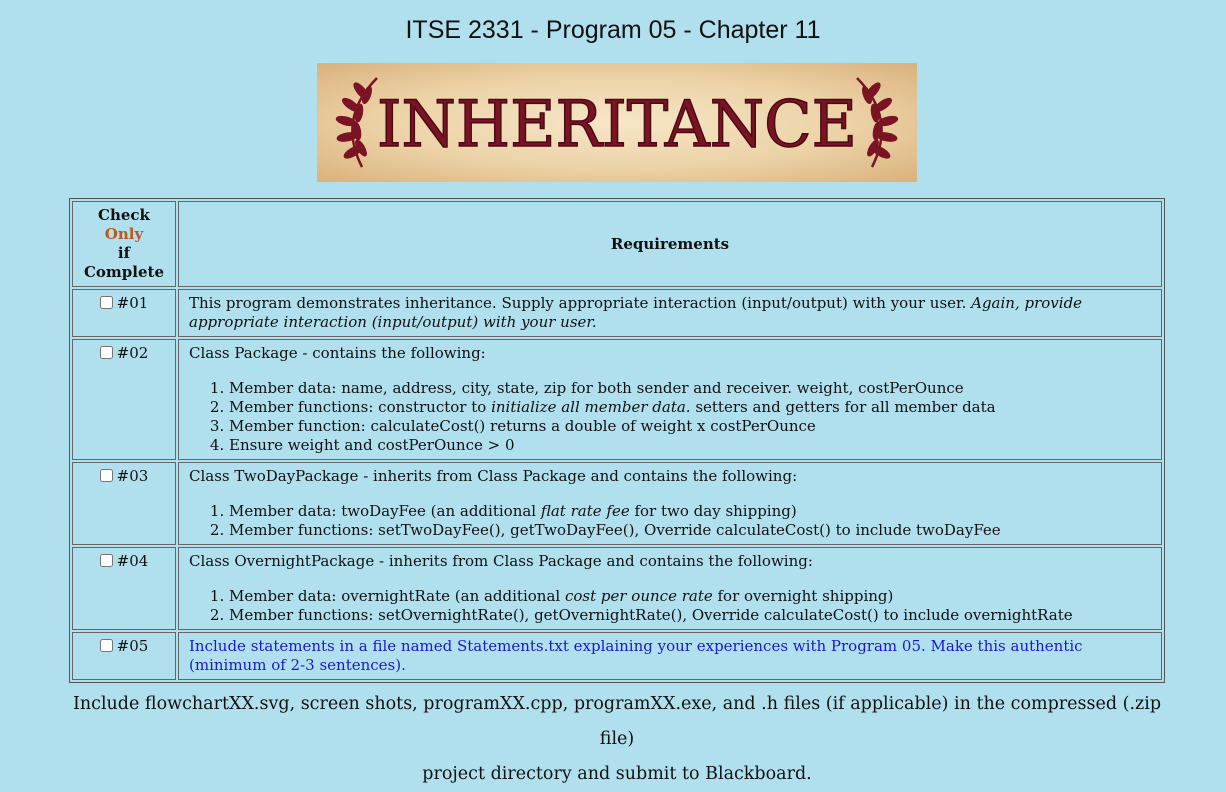  Describe the element at coordinates (613, 30) in the screenshot. I see `page-title: ITSE 2331 - Program 05 - Chapter 11` at that location.